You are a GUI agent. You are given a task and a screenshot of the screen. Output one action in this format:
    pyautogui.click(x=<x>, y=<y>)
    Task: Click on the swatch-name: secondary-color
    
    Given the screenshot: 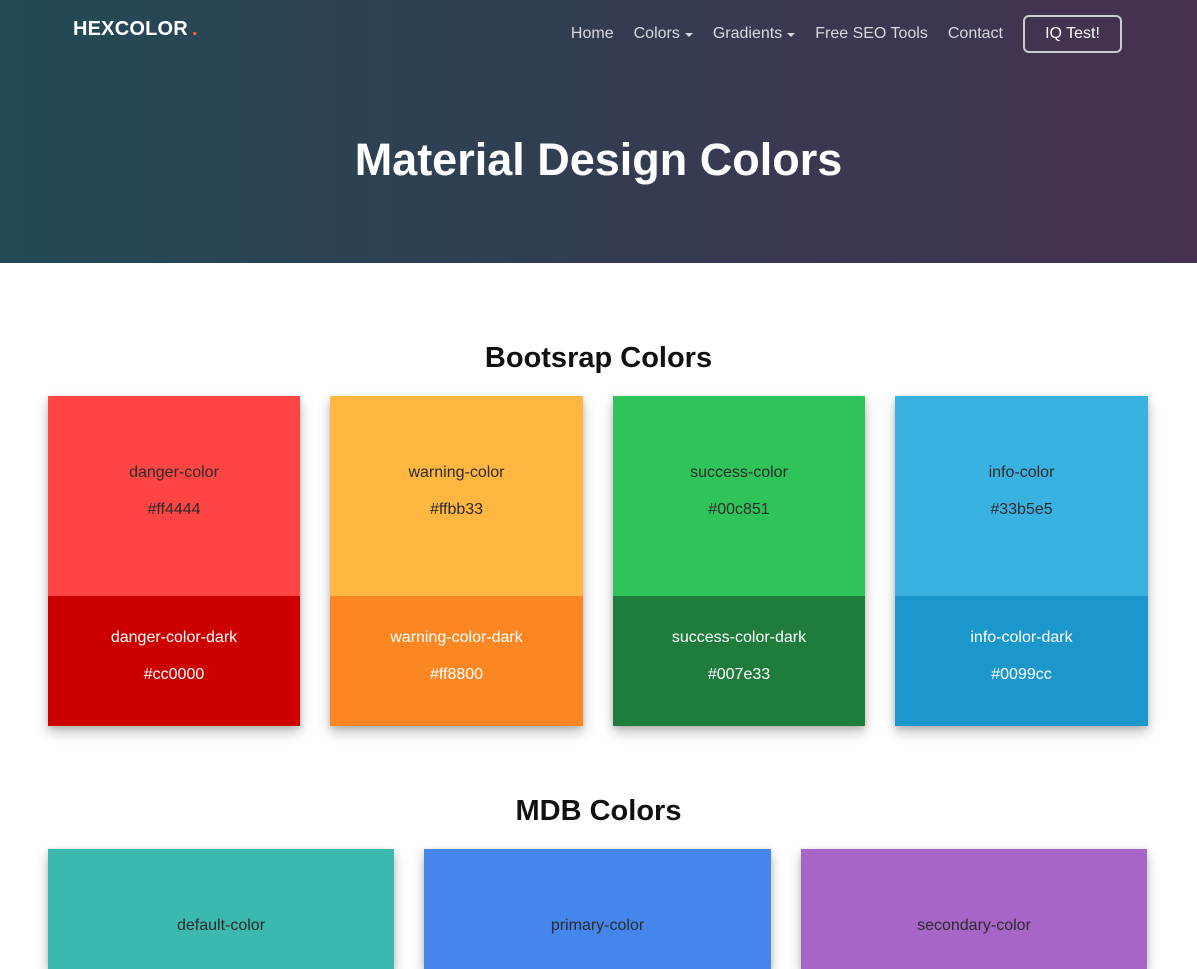 What is the action you would take?
    pyautogui.click(x=974, y=925)
    